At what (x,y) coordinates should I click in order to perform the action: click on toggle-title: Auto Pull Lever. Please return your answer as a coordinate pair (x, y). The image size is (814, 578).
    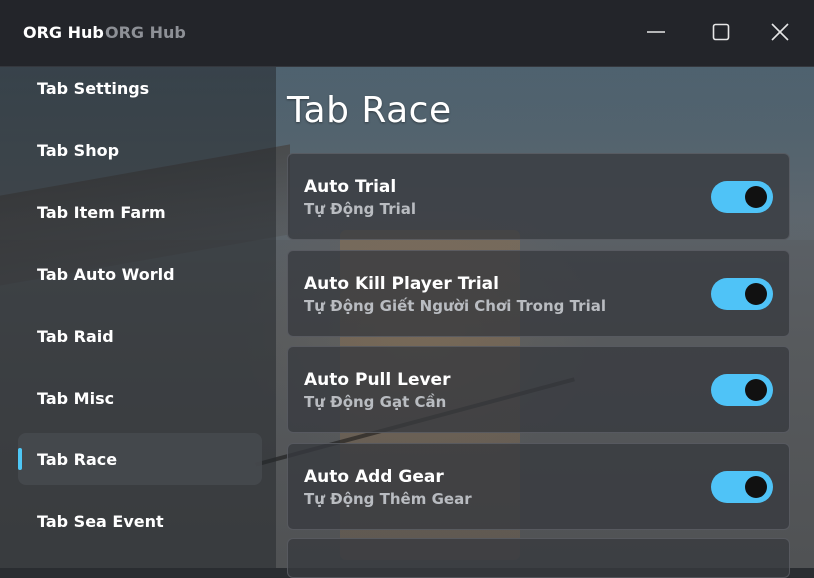
    Looking at the image, I should click on (377, 380).